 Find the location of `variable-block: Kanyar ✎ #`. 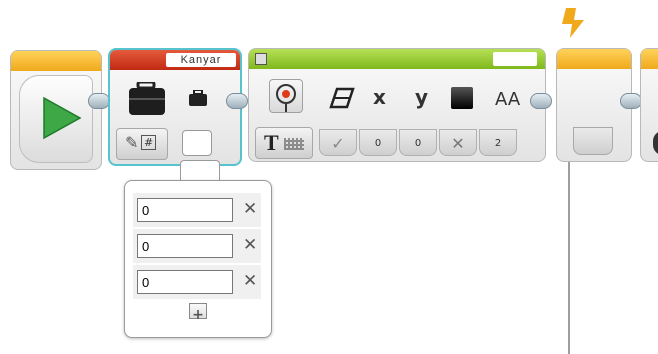

variable-block: Kanyar ✎ # is located at coordinates (175, 107).